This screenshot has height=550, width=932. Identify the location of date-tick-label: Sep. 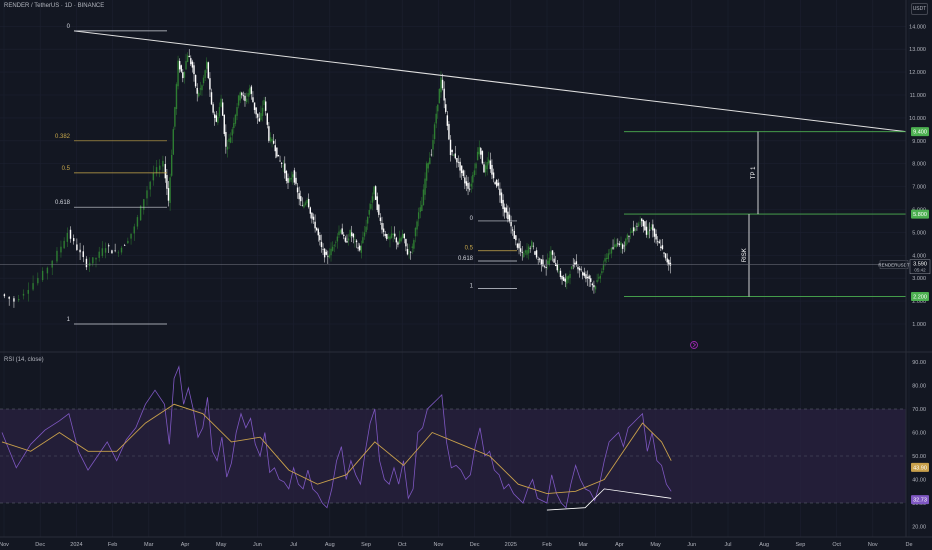
(801, 545).